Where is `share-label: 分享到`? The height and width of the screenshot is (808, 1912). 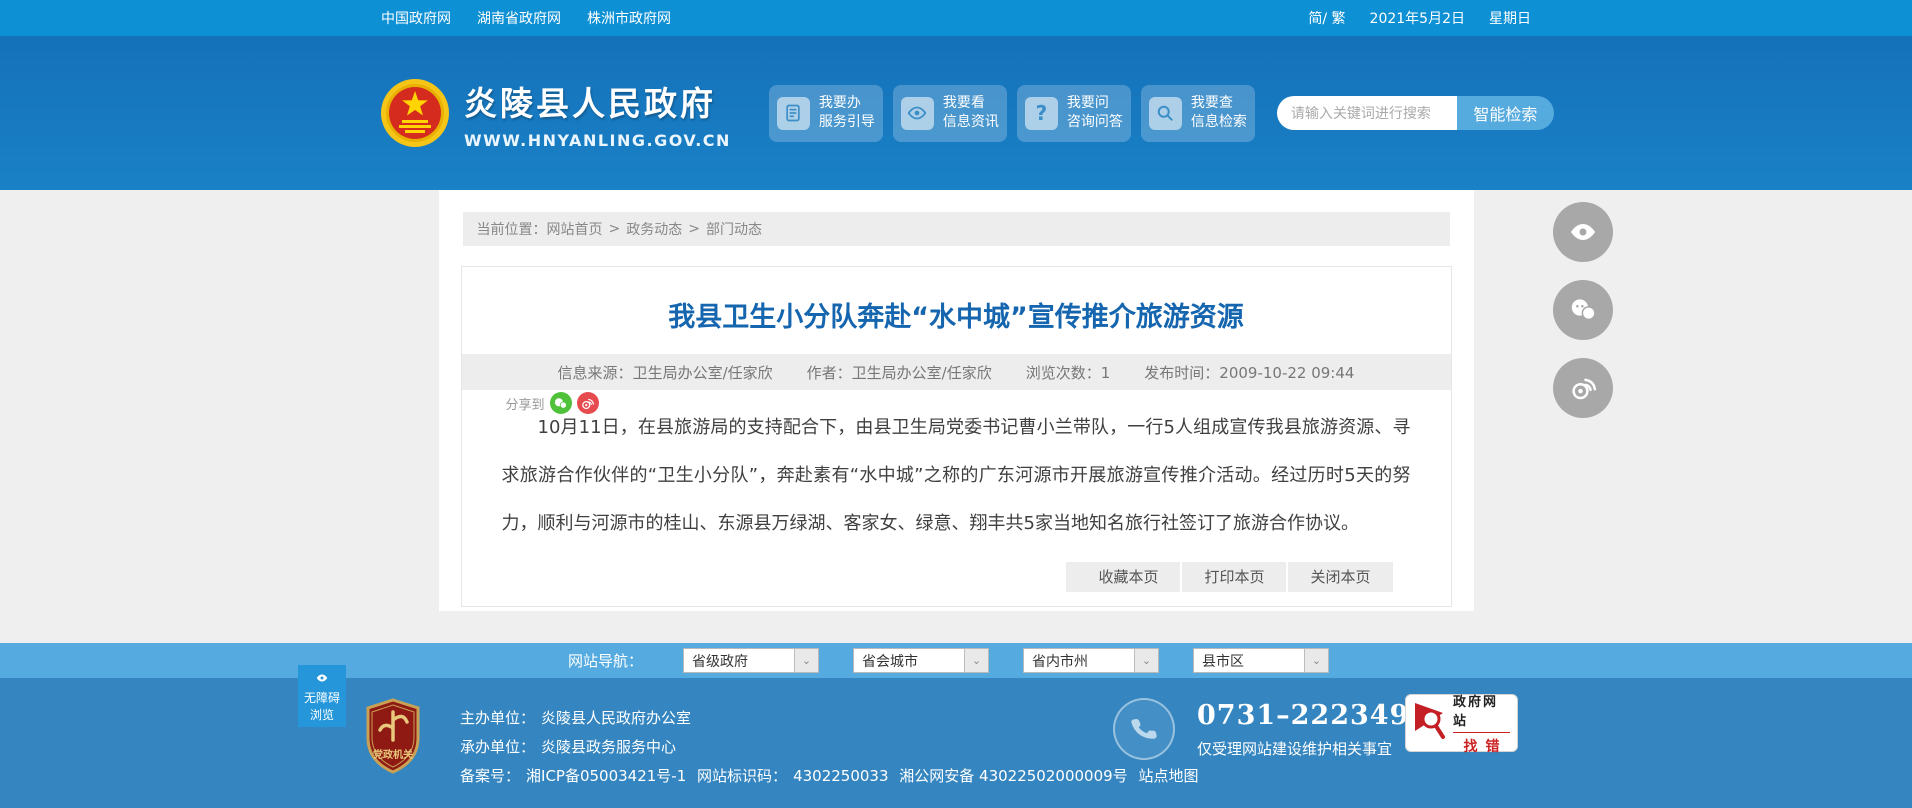
share-label: 分享到 is located at coordinates (525, 405).